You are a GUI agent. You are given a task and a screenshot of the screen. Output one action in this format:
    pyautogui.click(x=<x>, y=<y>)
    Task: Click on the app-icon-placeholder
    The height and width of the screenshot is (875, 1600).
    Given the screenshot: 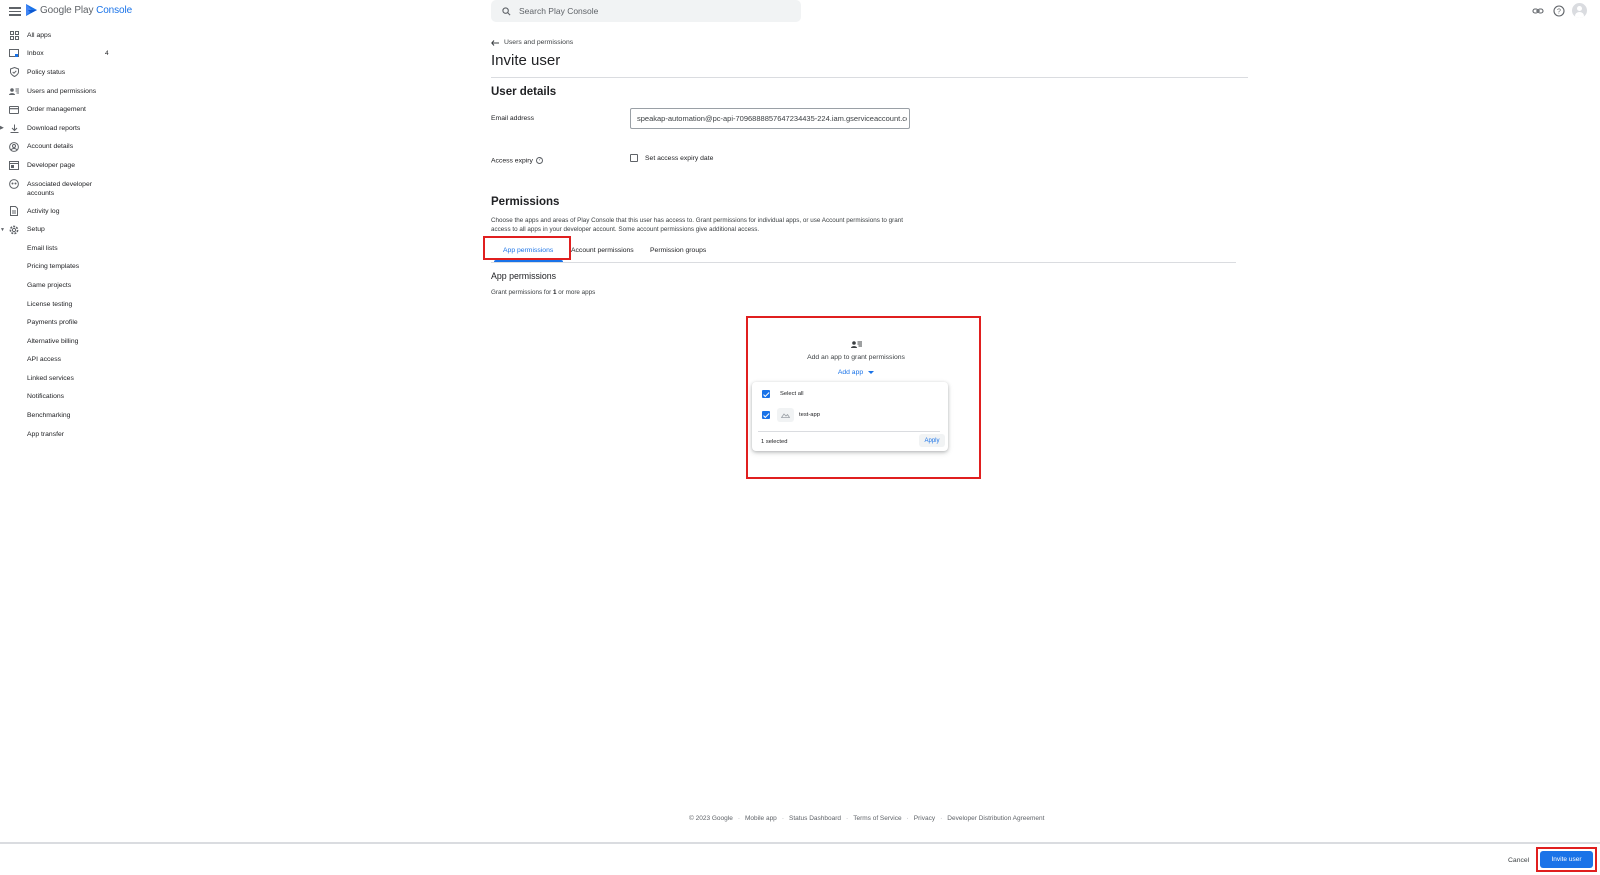 What is the action you would take?
    pyautogui.click(x=785, y=415)
    